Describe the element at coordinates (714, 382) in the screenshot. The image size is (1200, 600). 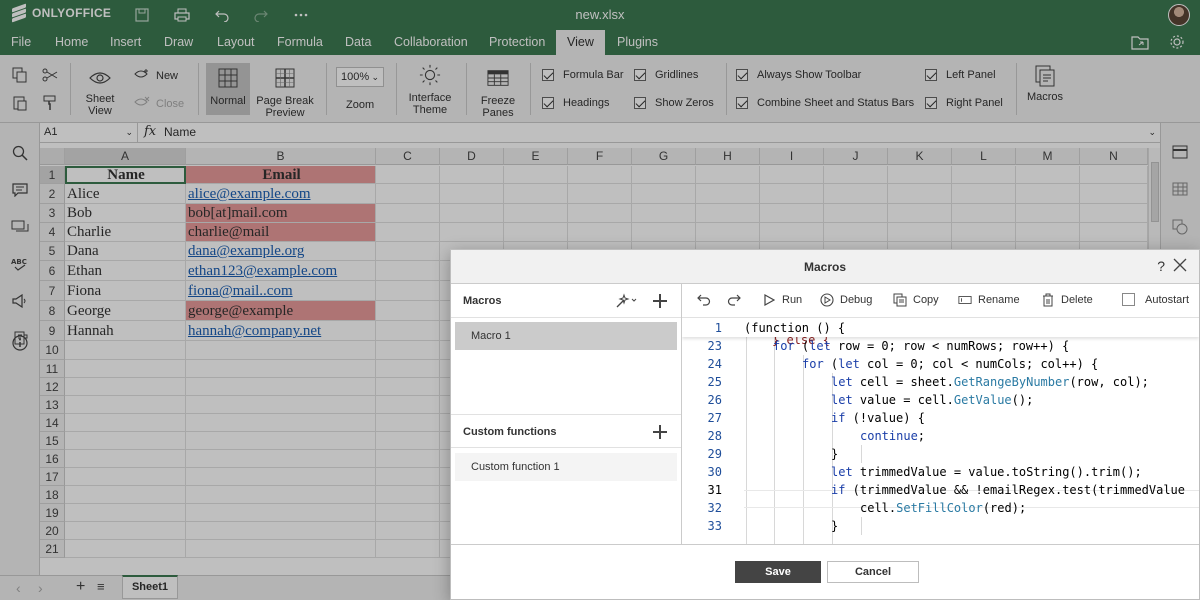
I see `line-number: 25` at that location.